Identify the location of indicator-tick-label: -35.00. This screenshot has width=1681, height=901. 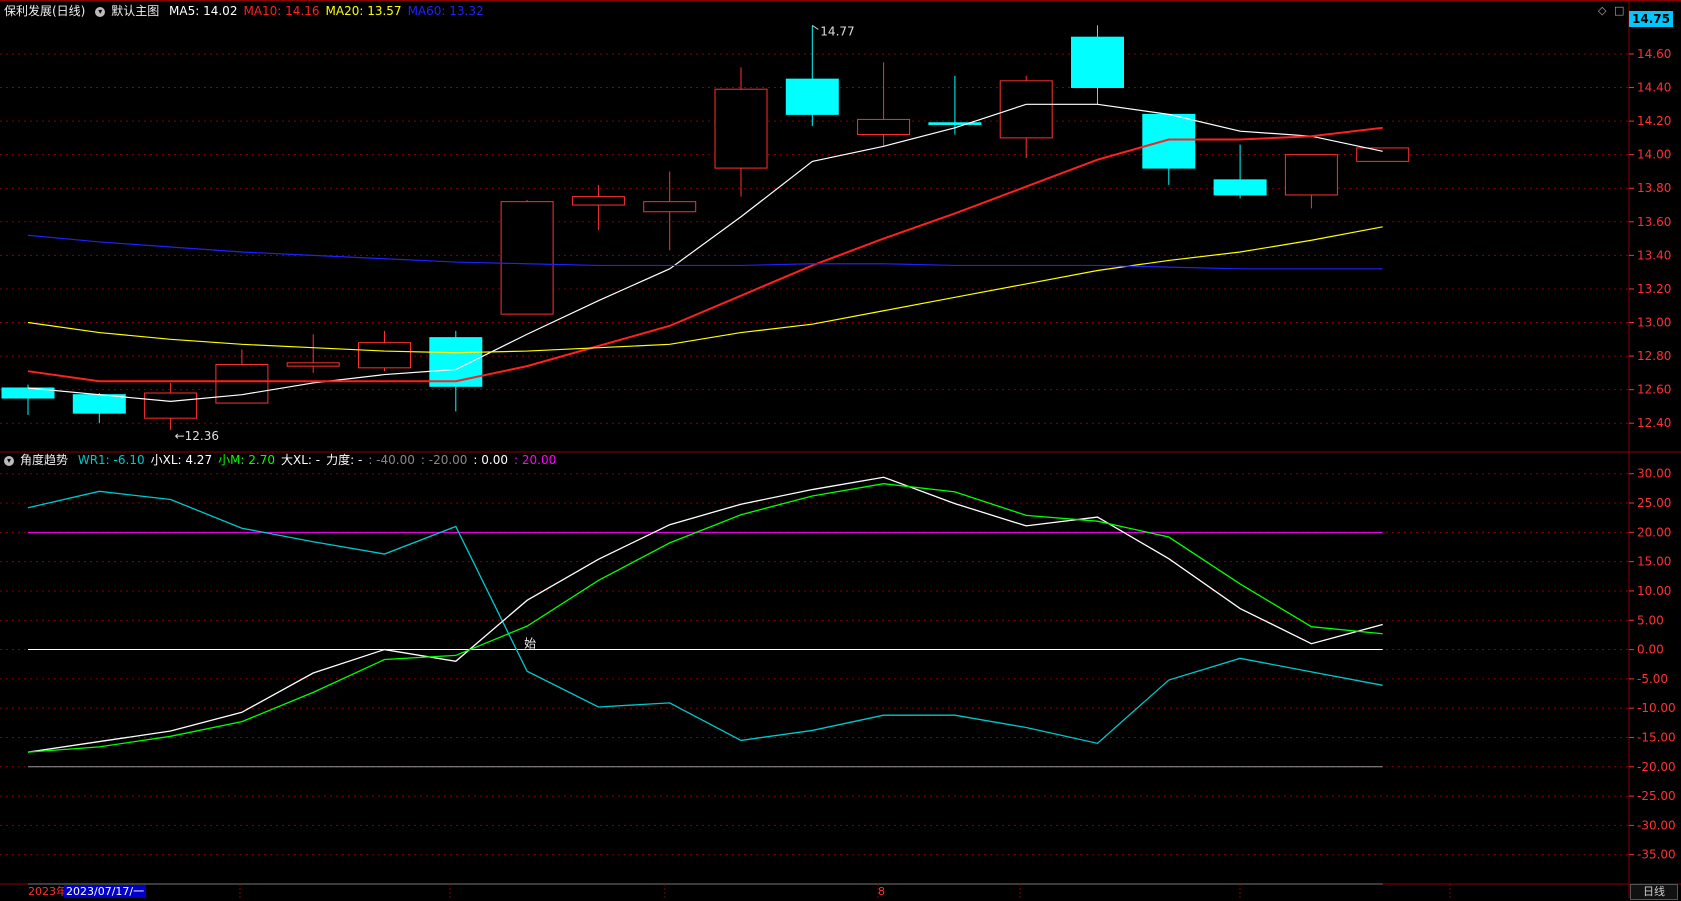
(1656, 855).